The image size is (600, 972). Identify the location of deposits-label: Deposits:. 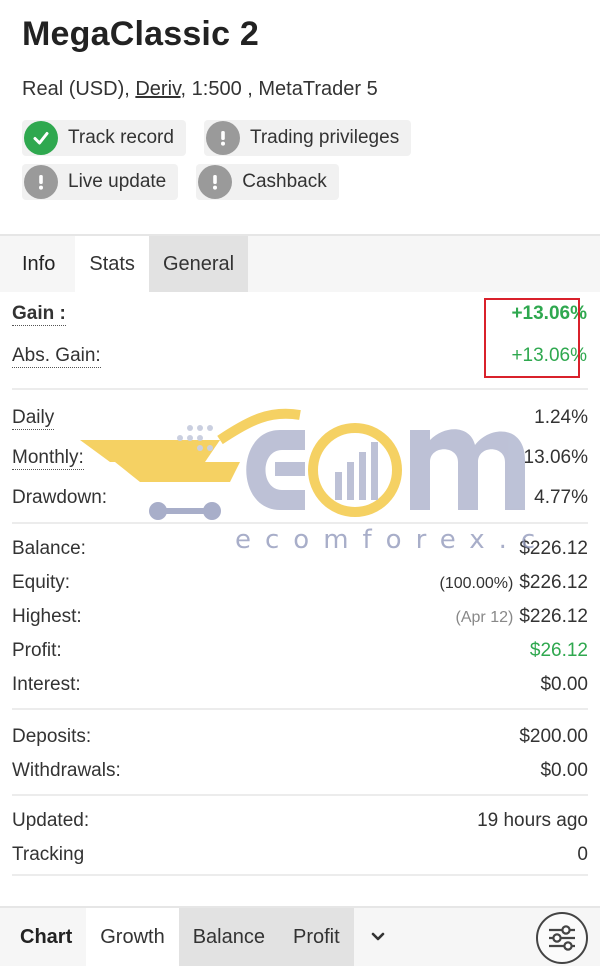
(52, 736).